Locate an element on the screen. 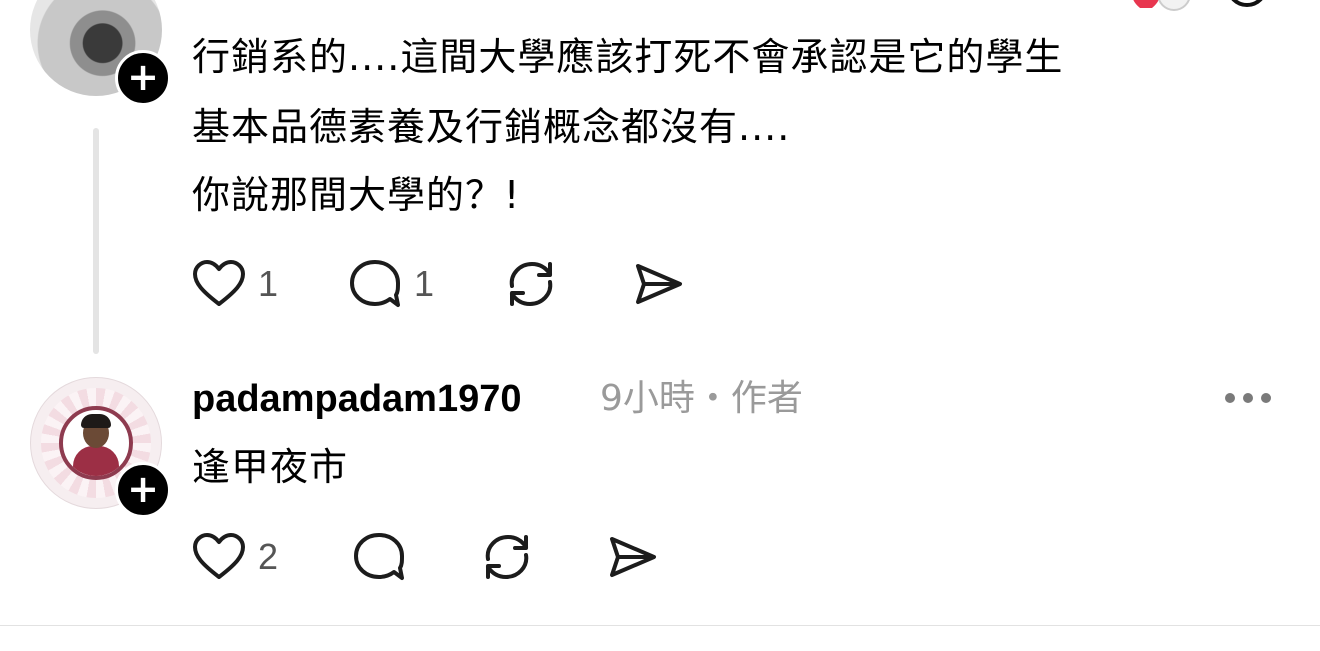 This screenshot has height=651, width=1320. username: padampadam1970 is located at coordinates (357, 399).